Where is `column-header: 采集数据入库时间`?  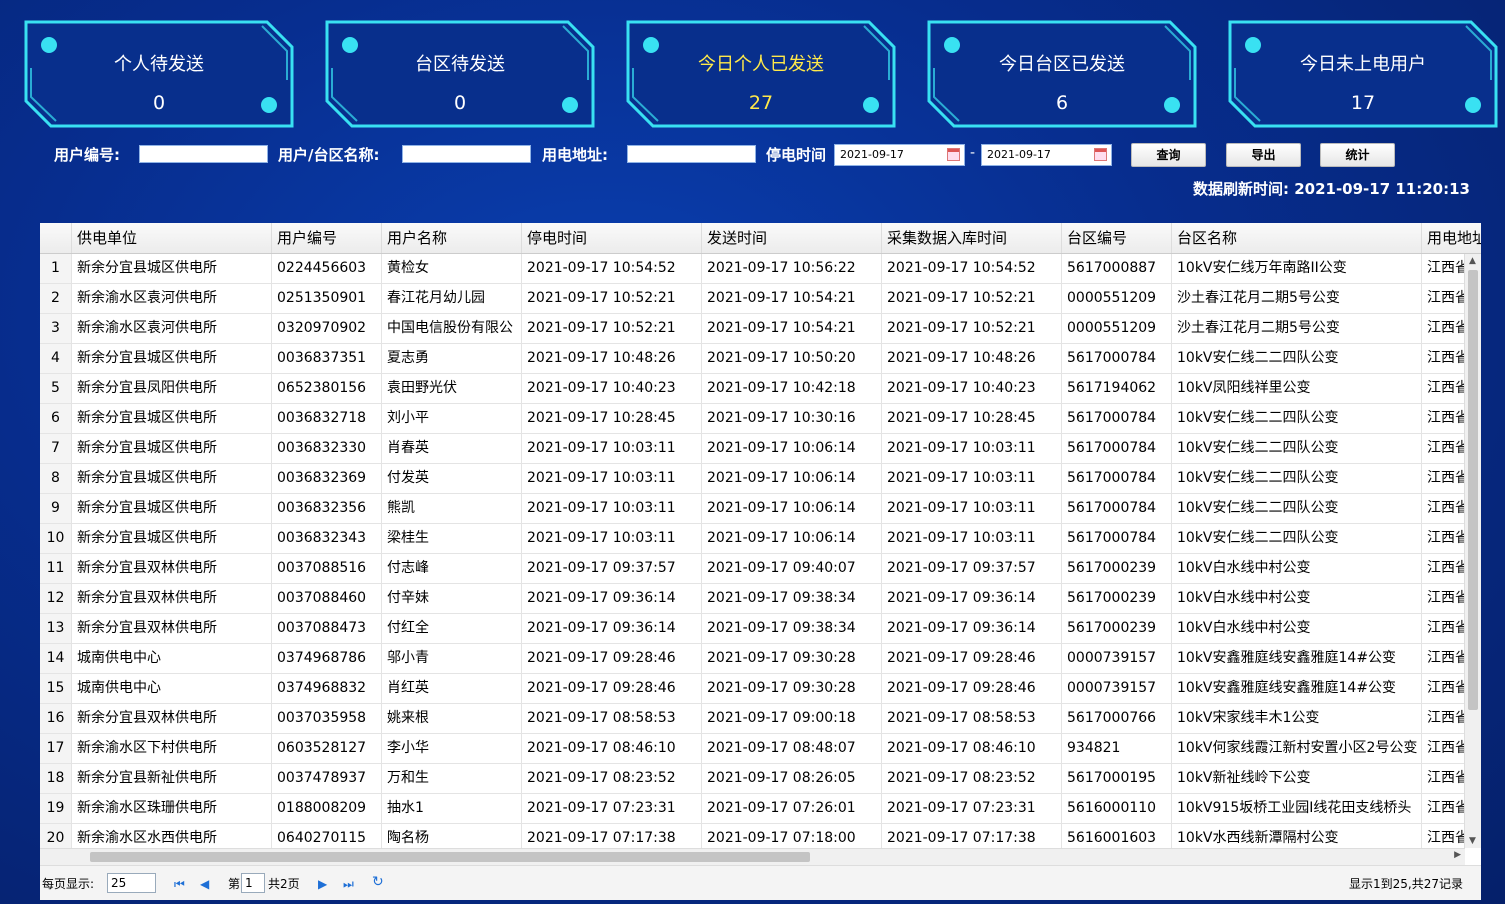 column-header: 采集数据入库时间 is located at coordinates (972, 238).